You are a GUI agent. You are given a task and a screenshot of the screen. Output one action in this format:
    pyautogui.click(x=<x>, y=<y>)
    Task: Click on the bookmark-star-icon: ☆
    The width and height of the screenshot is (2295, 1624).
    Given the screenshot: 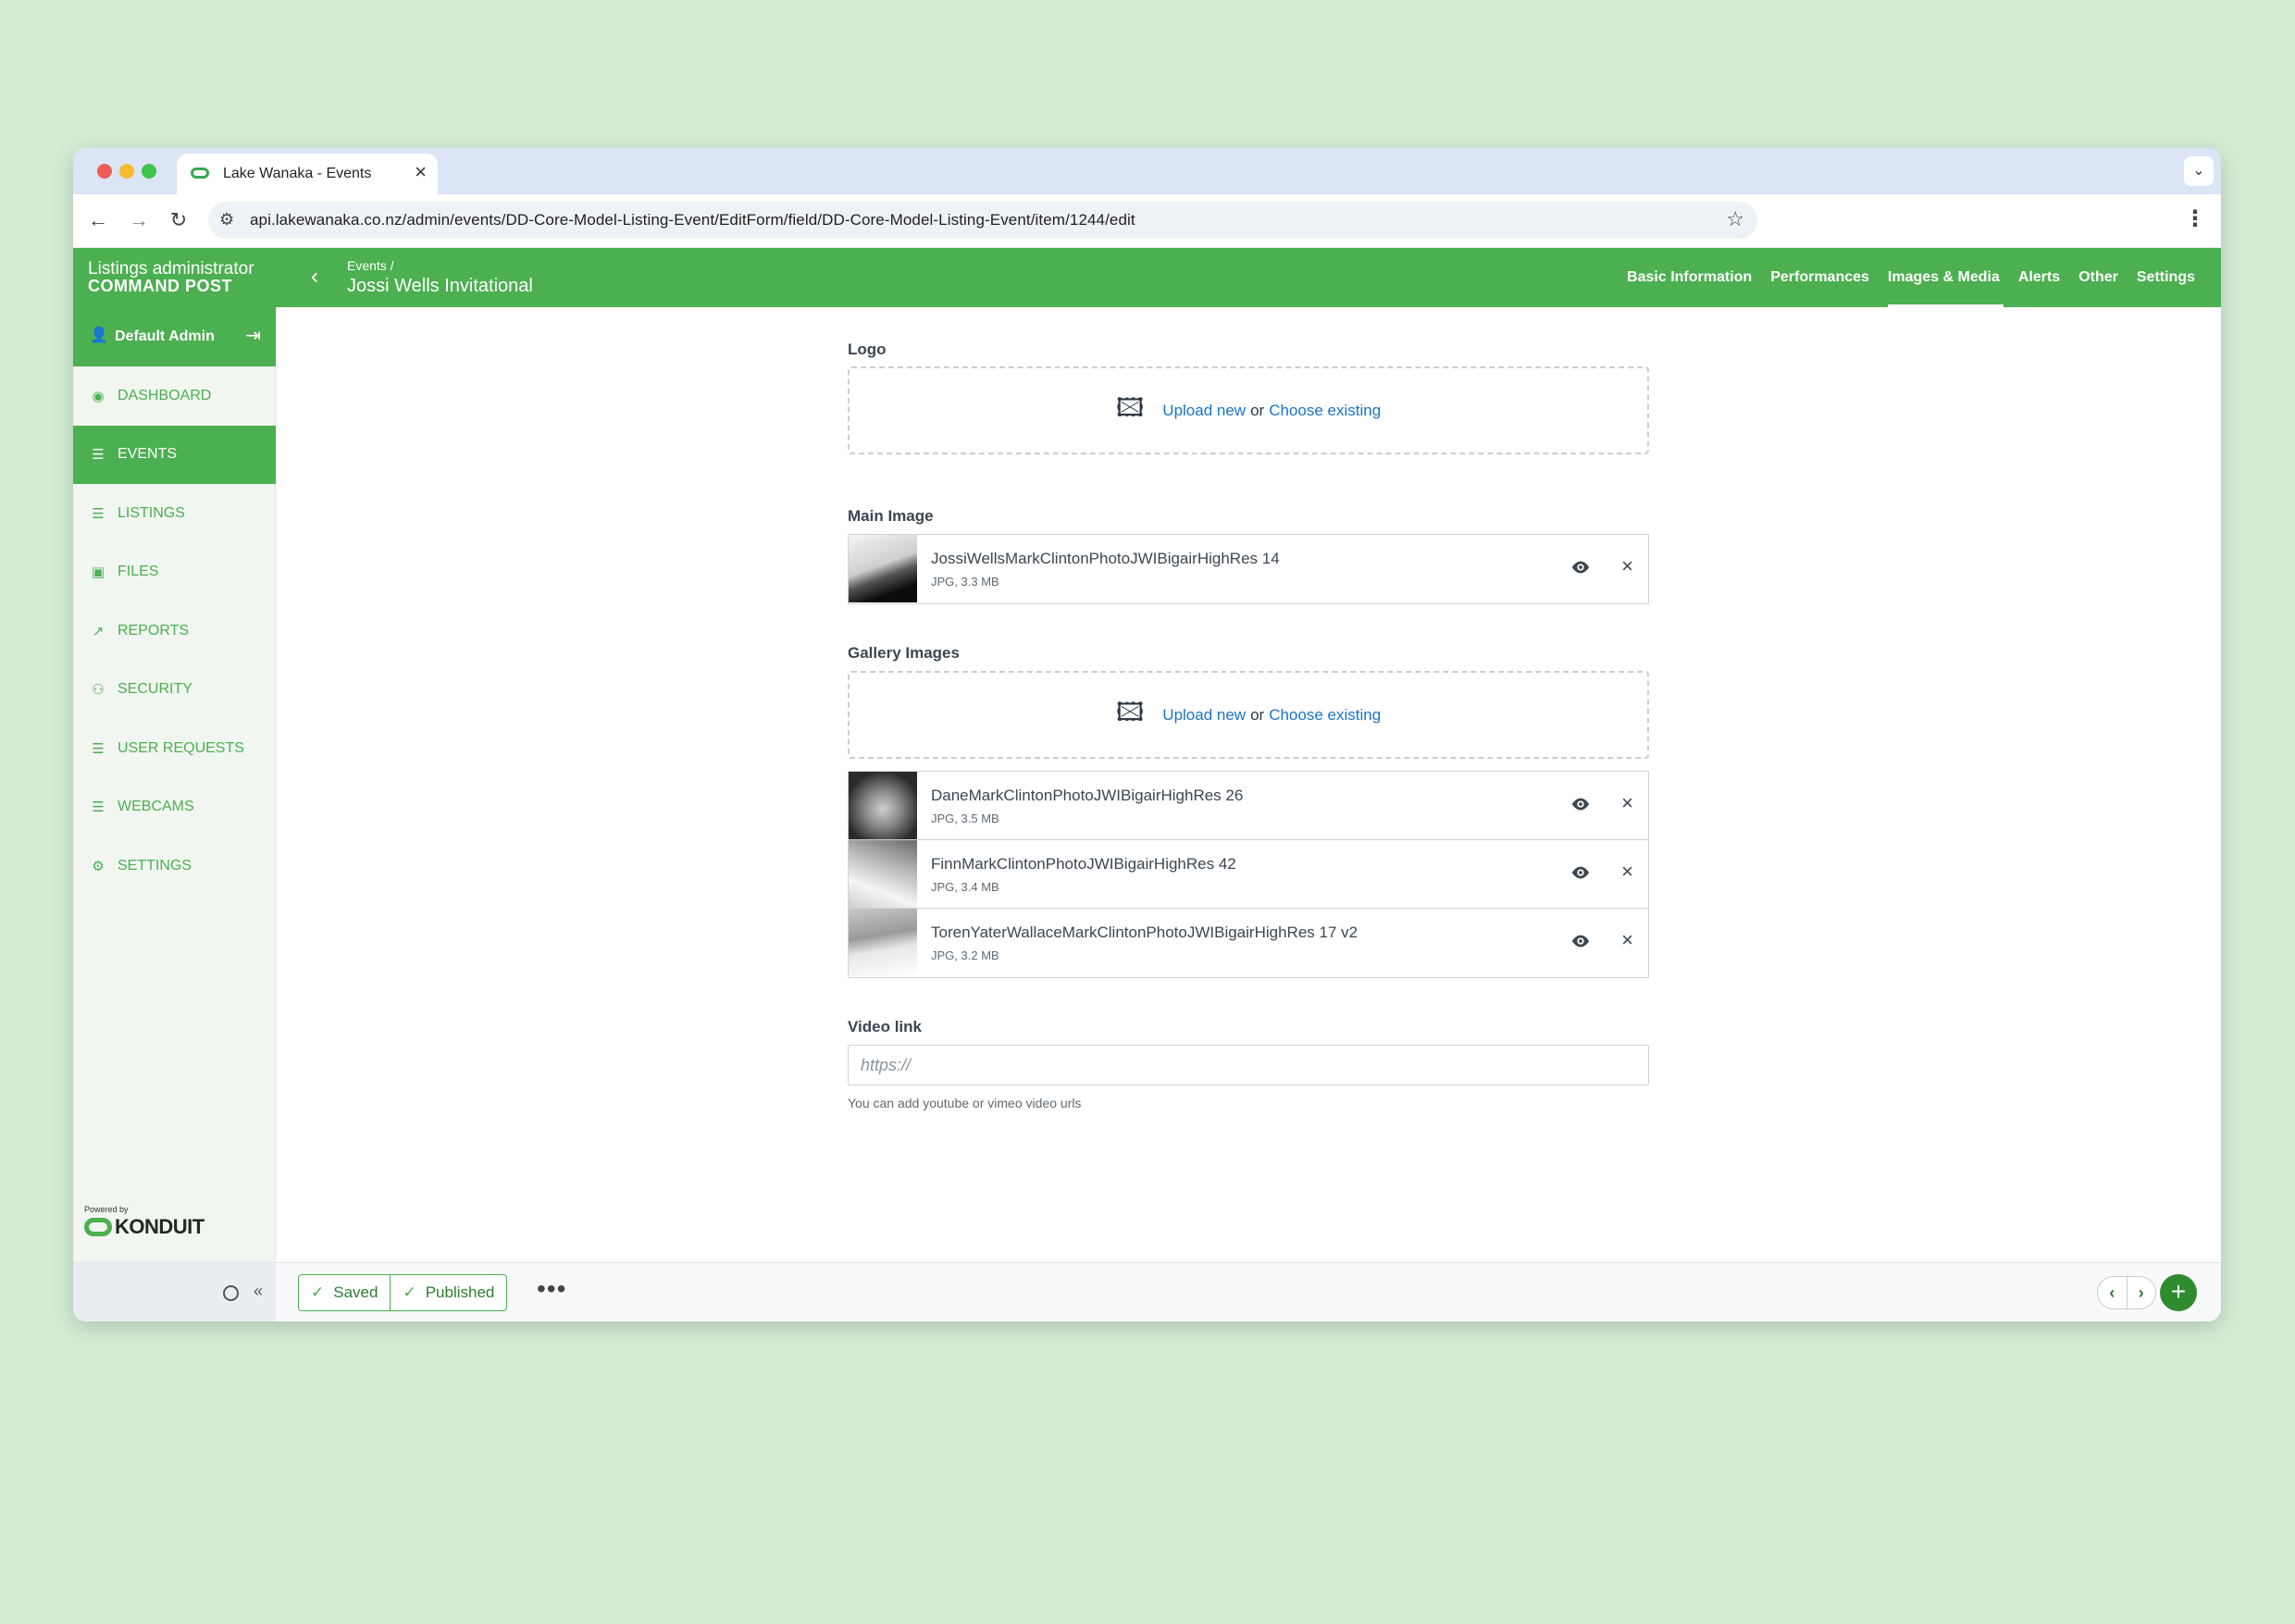 What is the action you would take?
    pyautogui.click(x=1735, y=219)
    